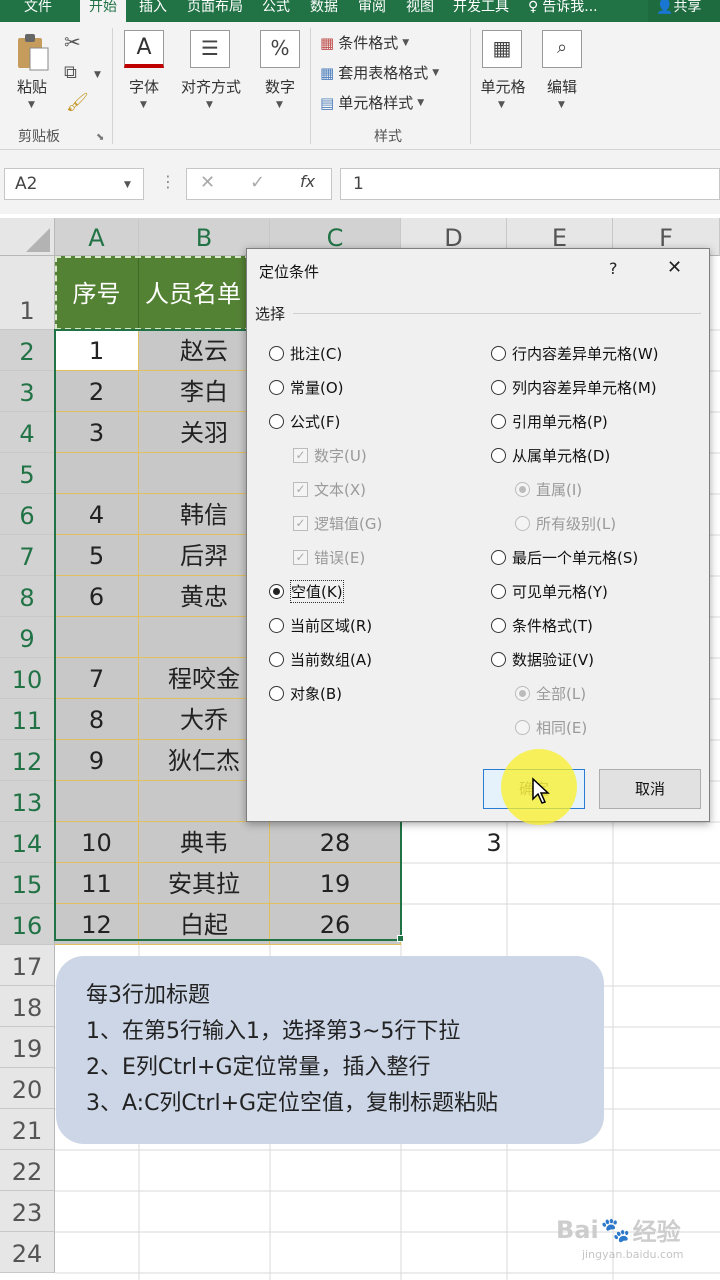  What do you see at coordinates (674, 267) in the screenshot?
I see `close-icon: ✕` at bounding box center [674, 267].